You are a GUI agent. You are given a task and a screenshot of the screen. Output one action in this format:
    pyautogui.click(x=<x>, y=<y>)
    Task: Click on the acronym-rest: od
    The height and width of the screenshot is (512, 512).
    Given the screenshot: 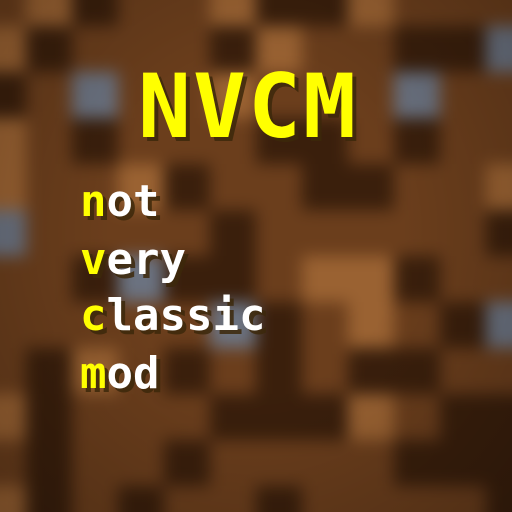 What is the action you would take?
    pyautogui.click(x=133, y=373)
    